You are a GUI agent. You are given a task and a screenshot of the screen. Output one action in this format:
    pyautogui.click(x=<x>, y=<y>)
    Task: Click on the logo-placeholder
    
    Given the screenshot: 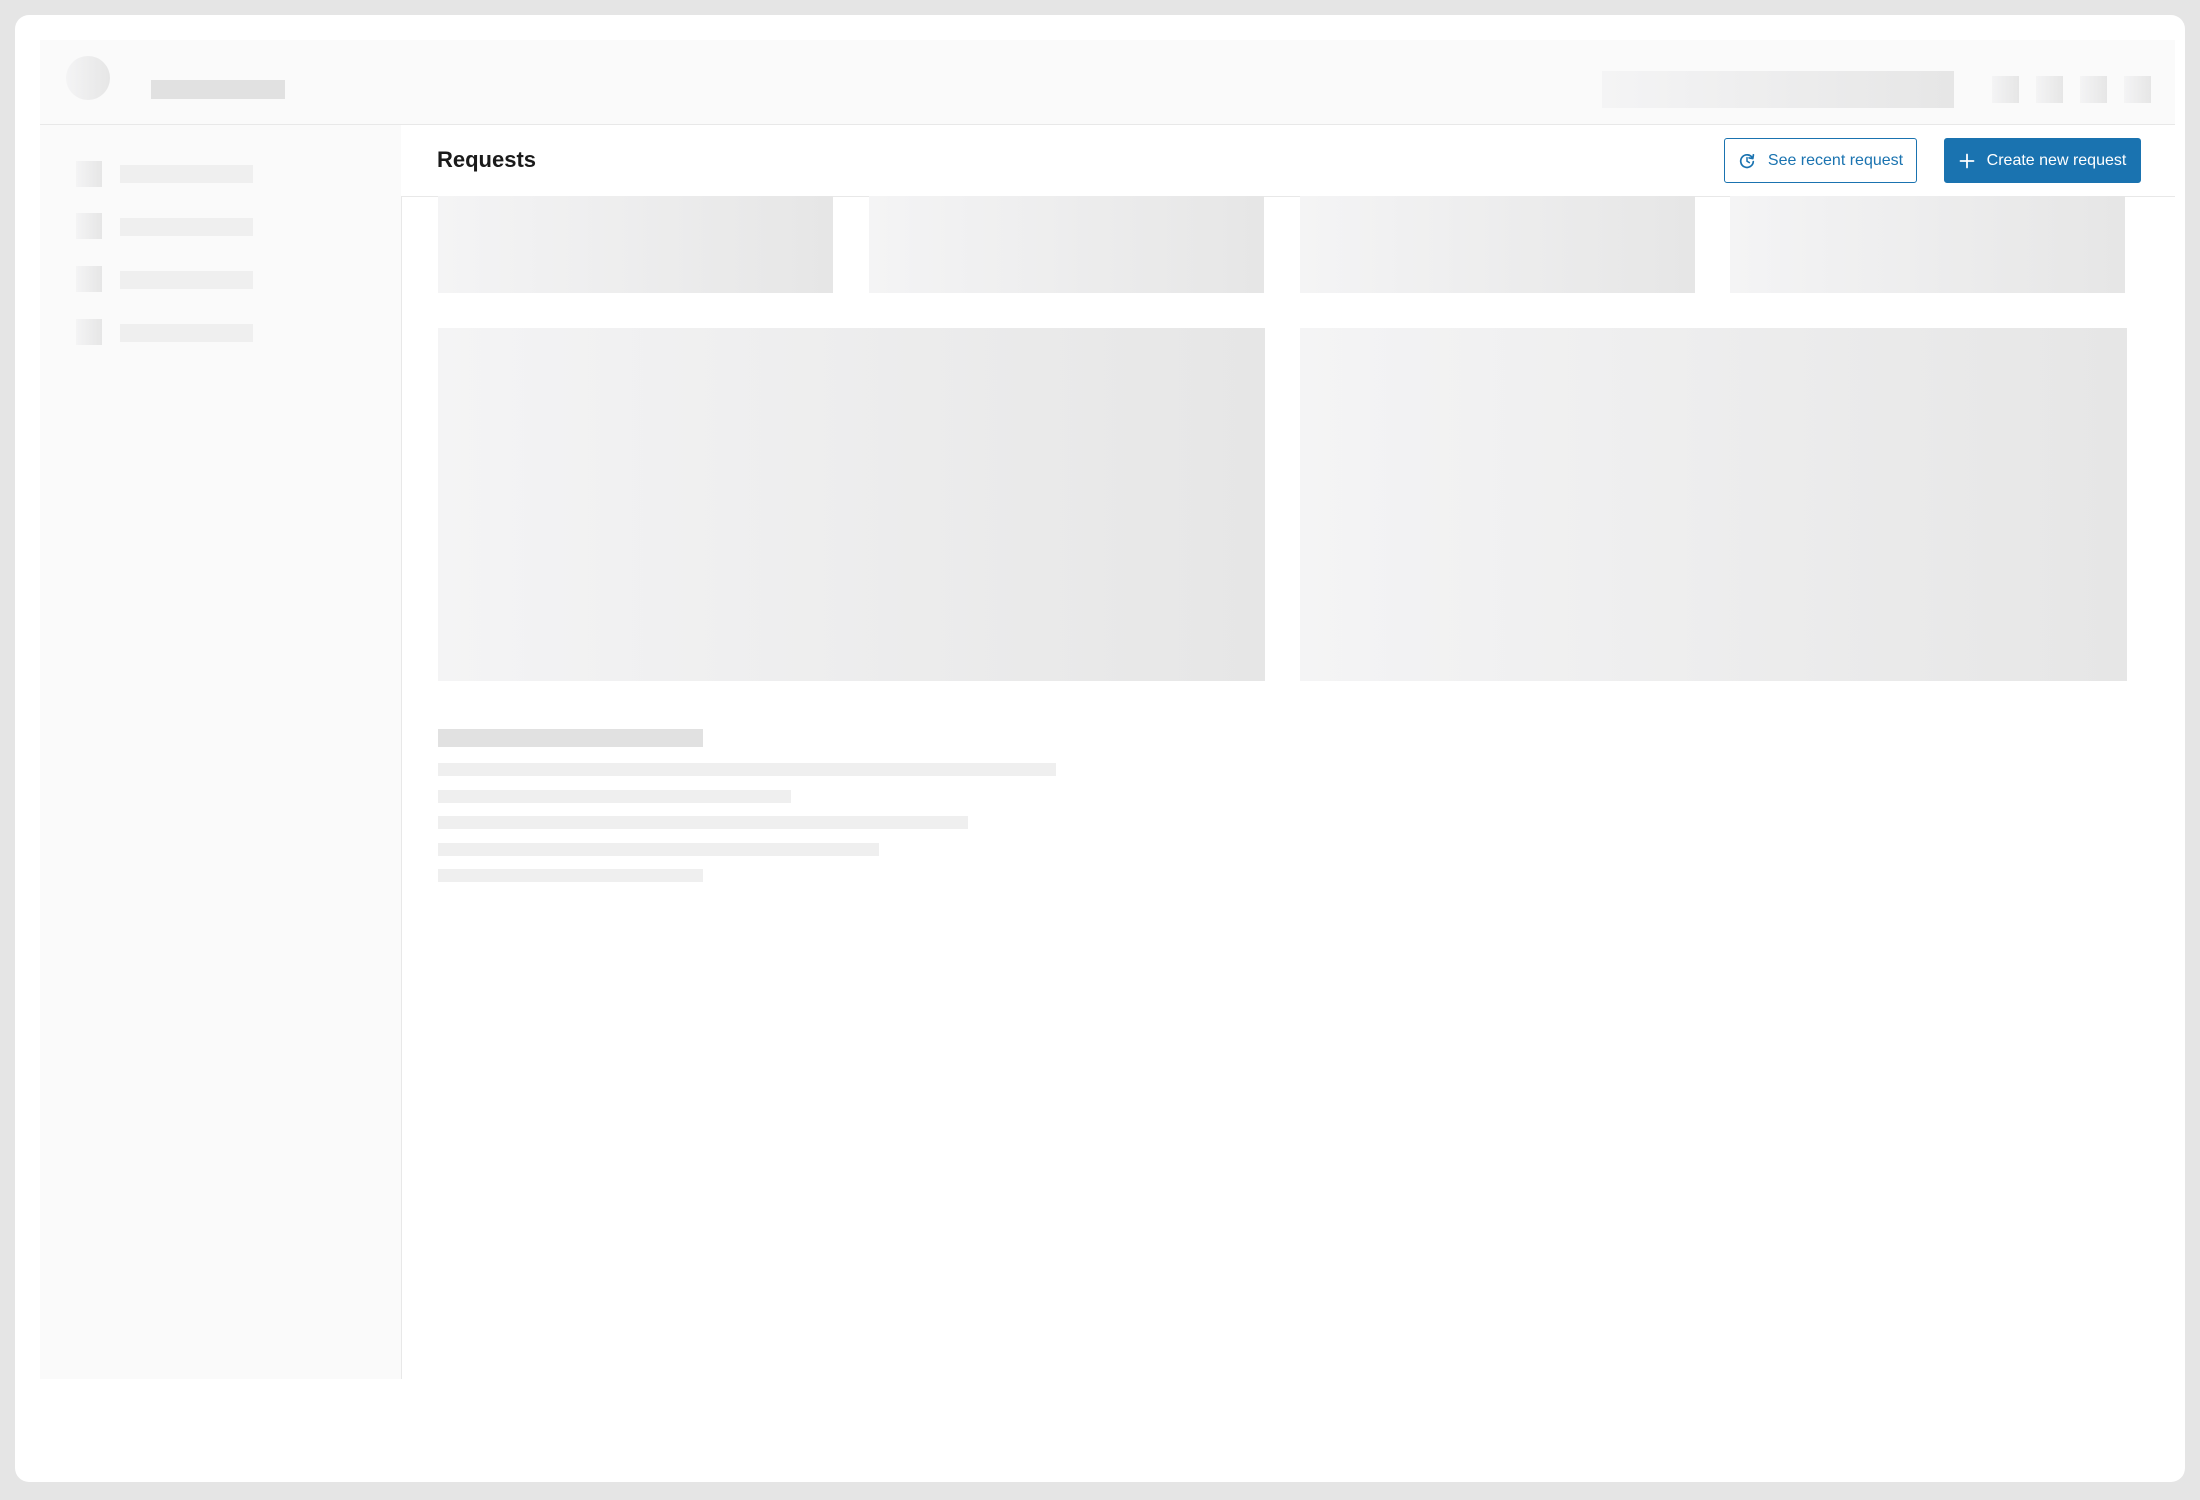 What is the action you would take?
    pyautogui.click(x=88, y=78)
    